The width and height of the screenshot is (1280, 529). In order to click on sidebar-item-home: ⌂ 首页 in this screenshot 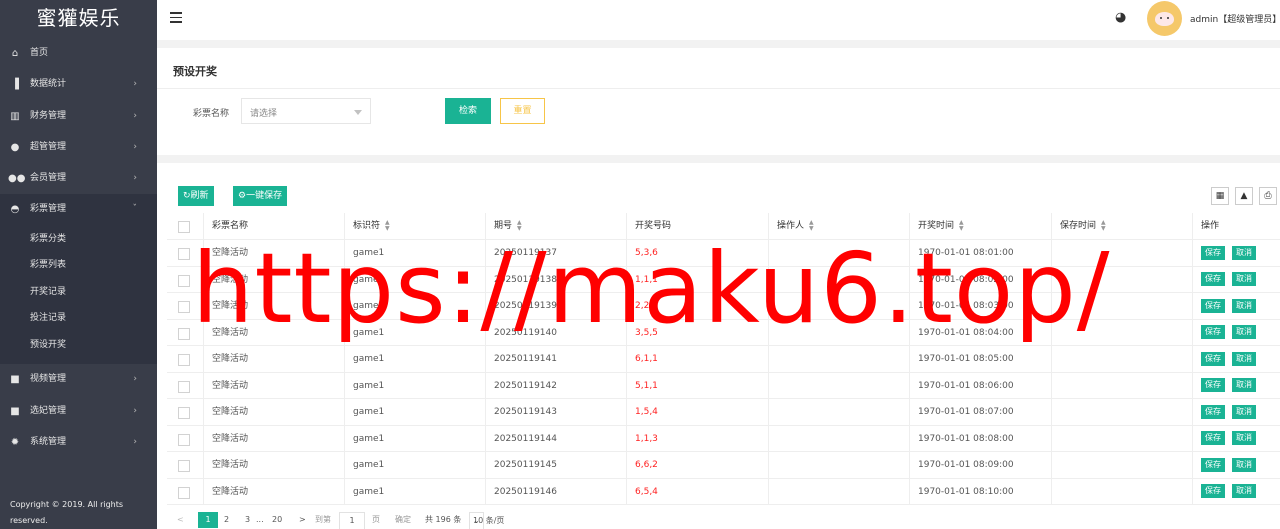, I will do `click(78, 53)`.